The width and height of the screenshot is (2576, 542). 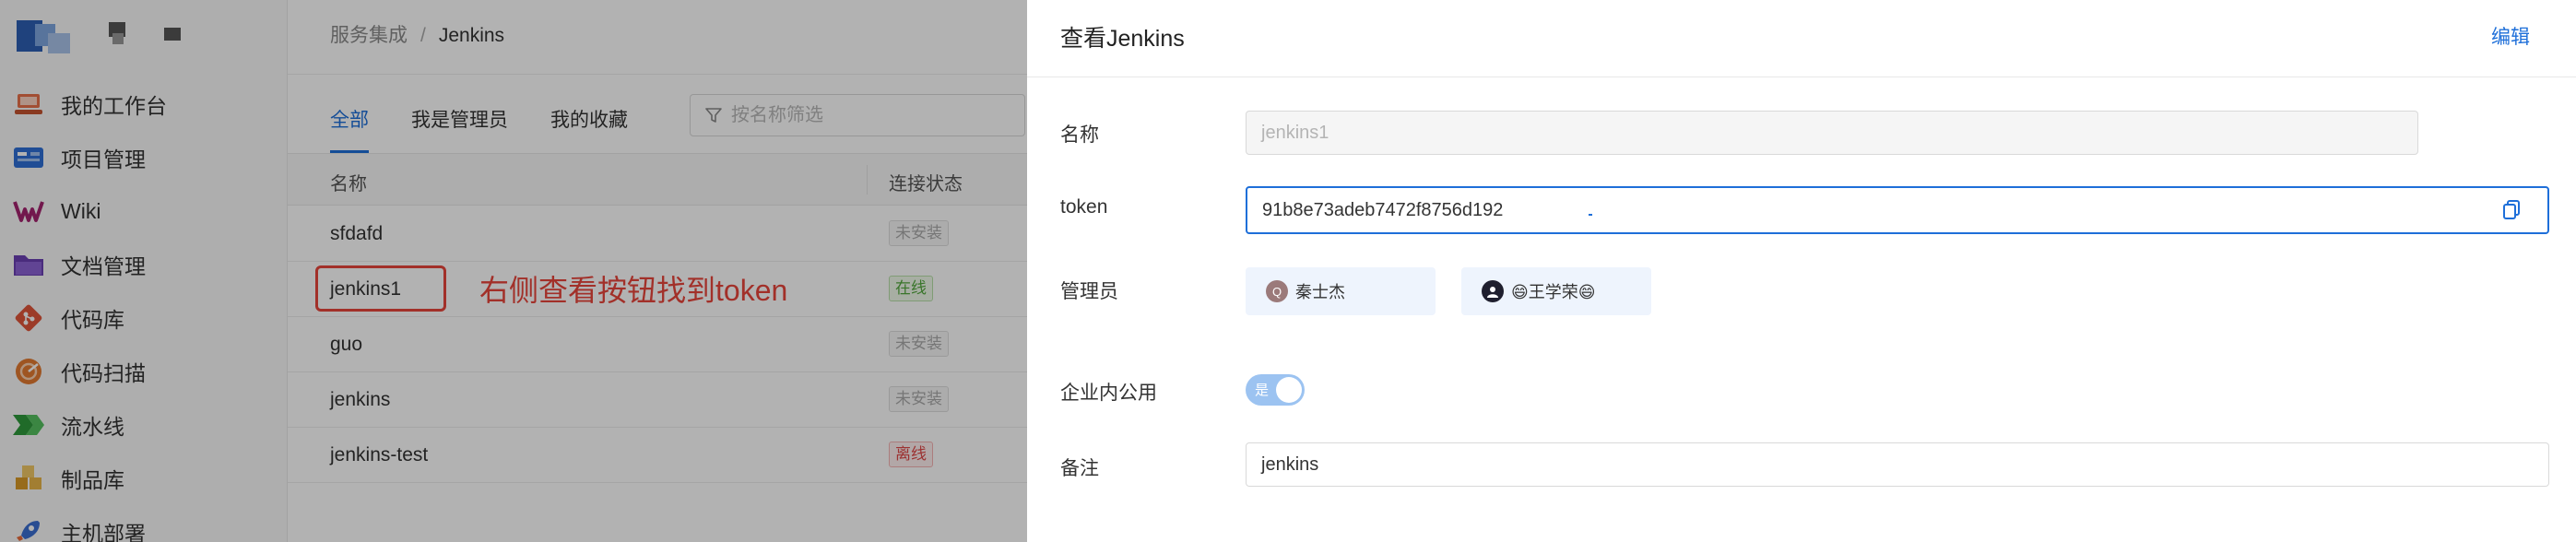 What do you see at coordinates (1290, 464) in the screenshot?
I see `remark-value: jenkins` at bounding box center [1290, 464].